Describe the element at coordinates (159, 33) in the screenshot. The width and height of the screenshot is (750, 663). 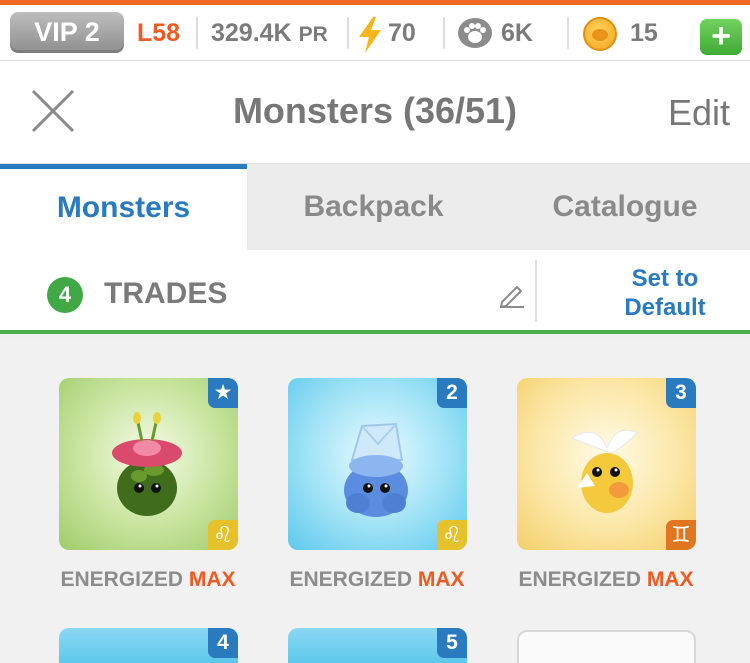
I see `player-level: L58` at that location.